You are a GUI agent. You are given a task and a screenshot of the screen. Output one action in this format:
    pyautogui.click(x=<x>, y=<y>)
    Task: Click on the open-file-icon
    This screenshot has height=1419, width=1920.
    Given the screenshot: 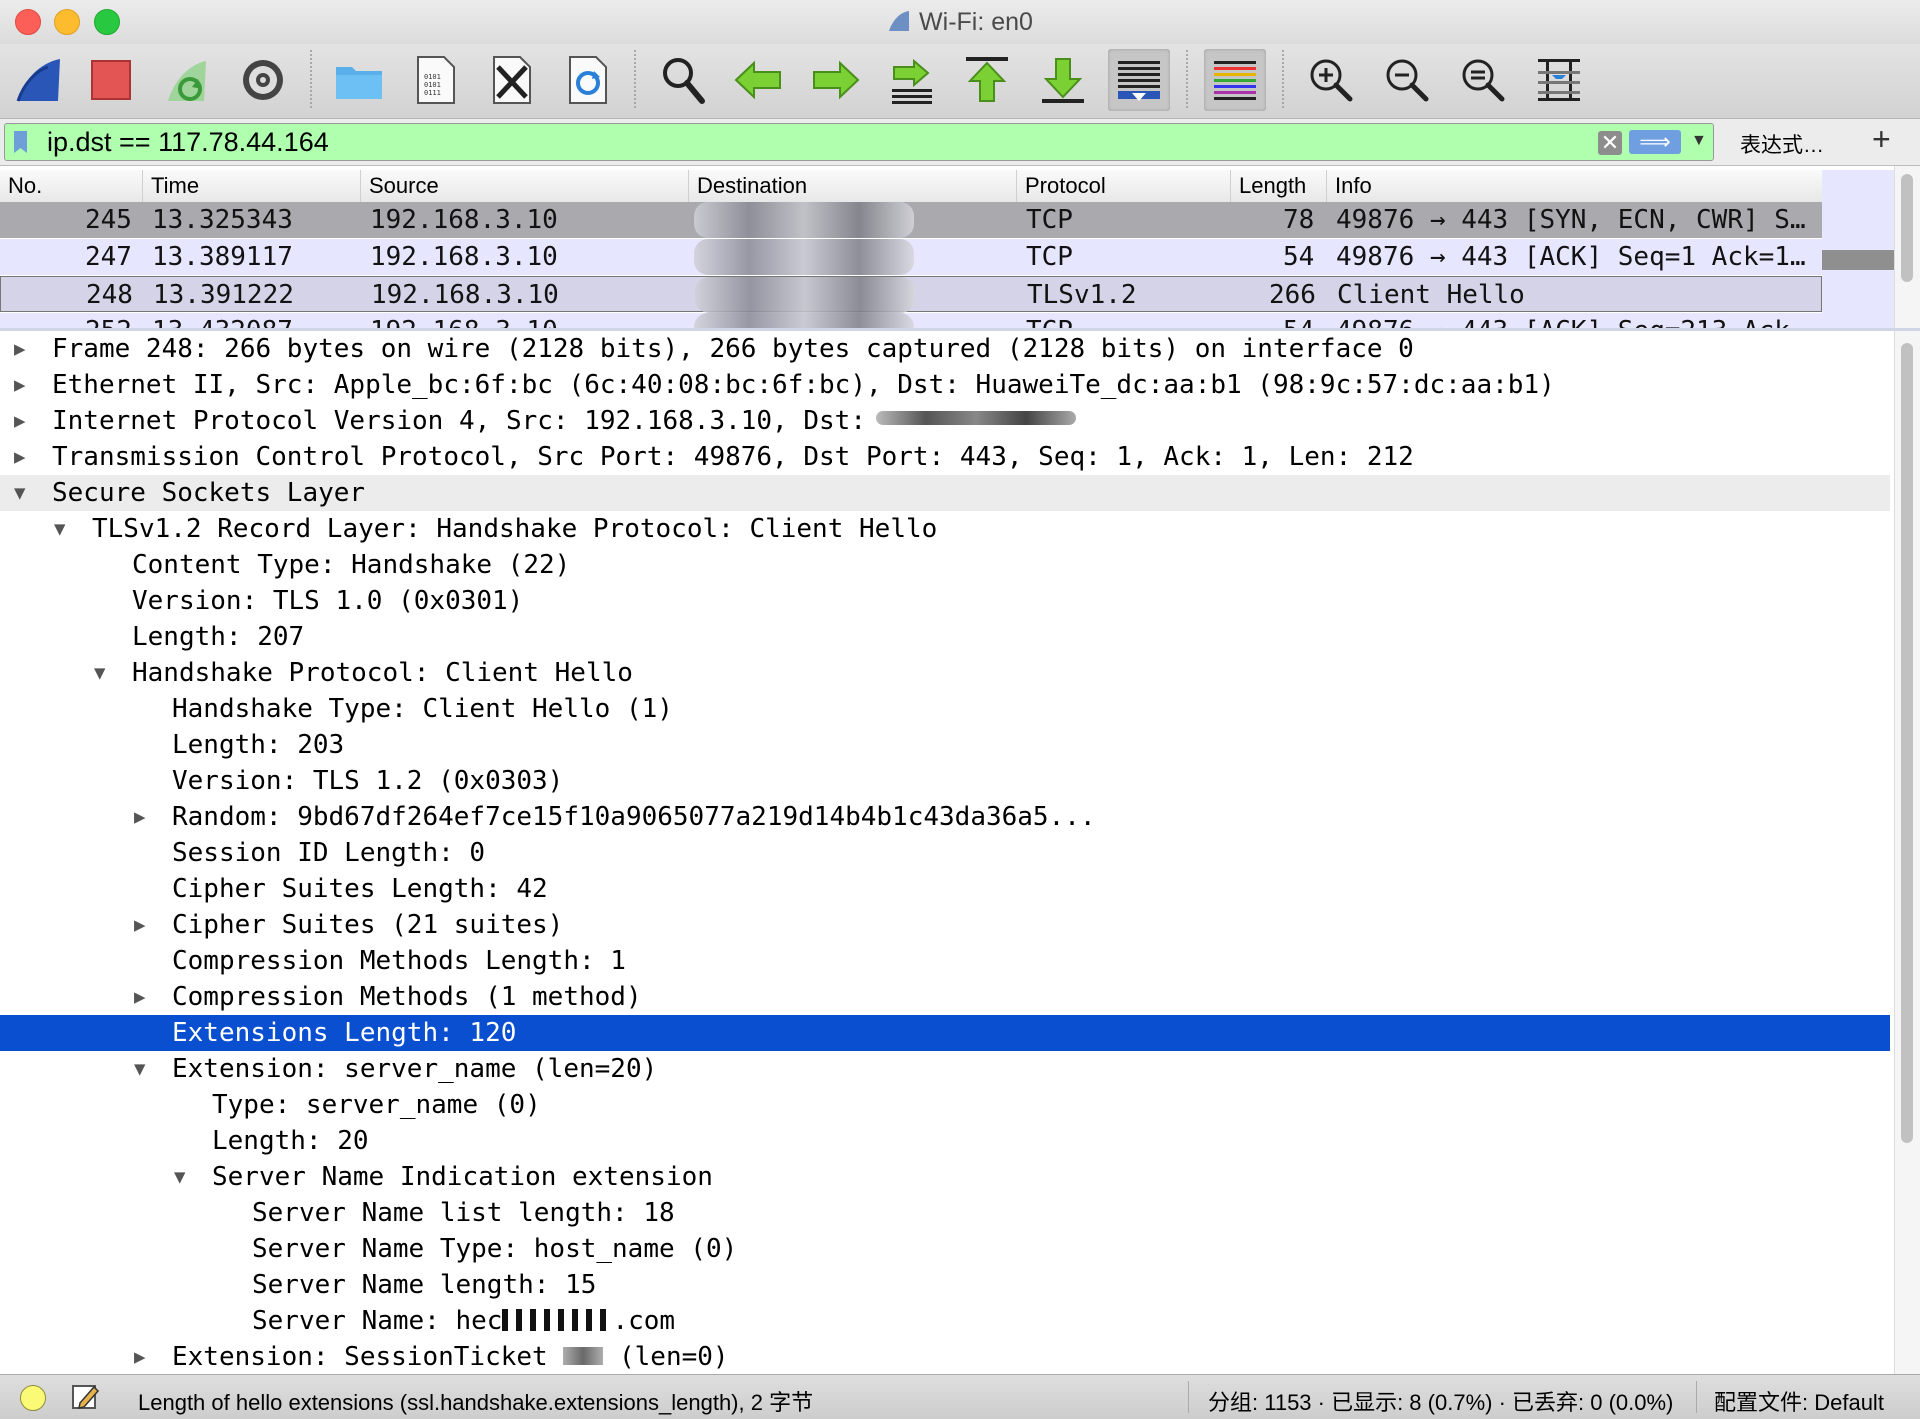 What is the action you would take?
    pyautogui.click(x=359, y=80)
    